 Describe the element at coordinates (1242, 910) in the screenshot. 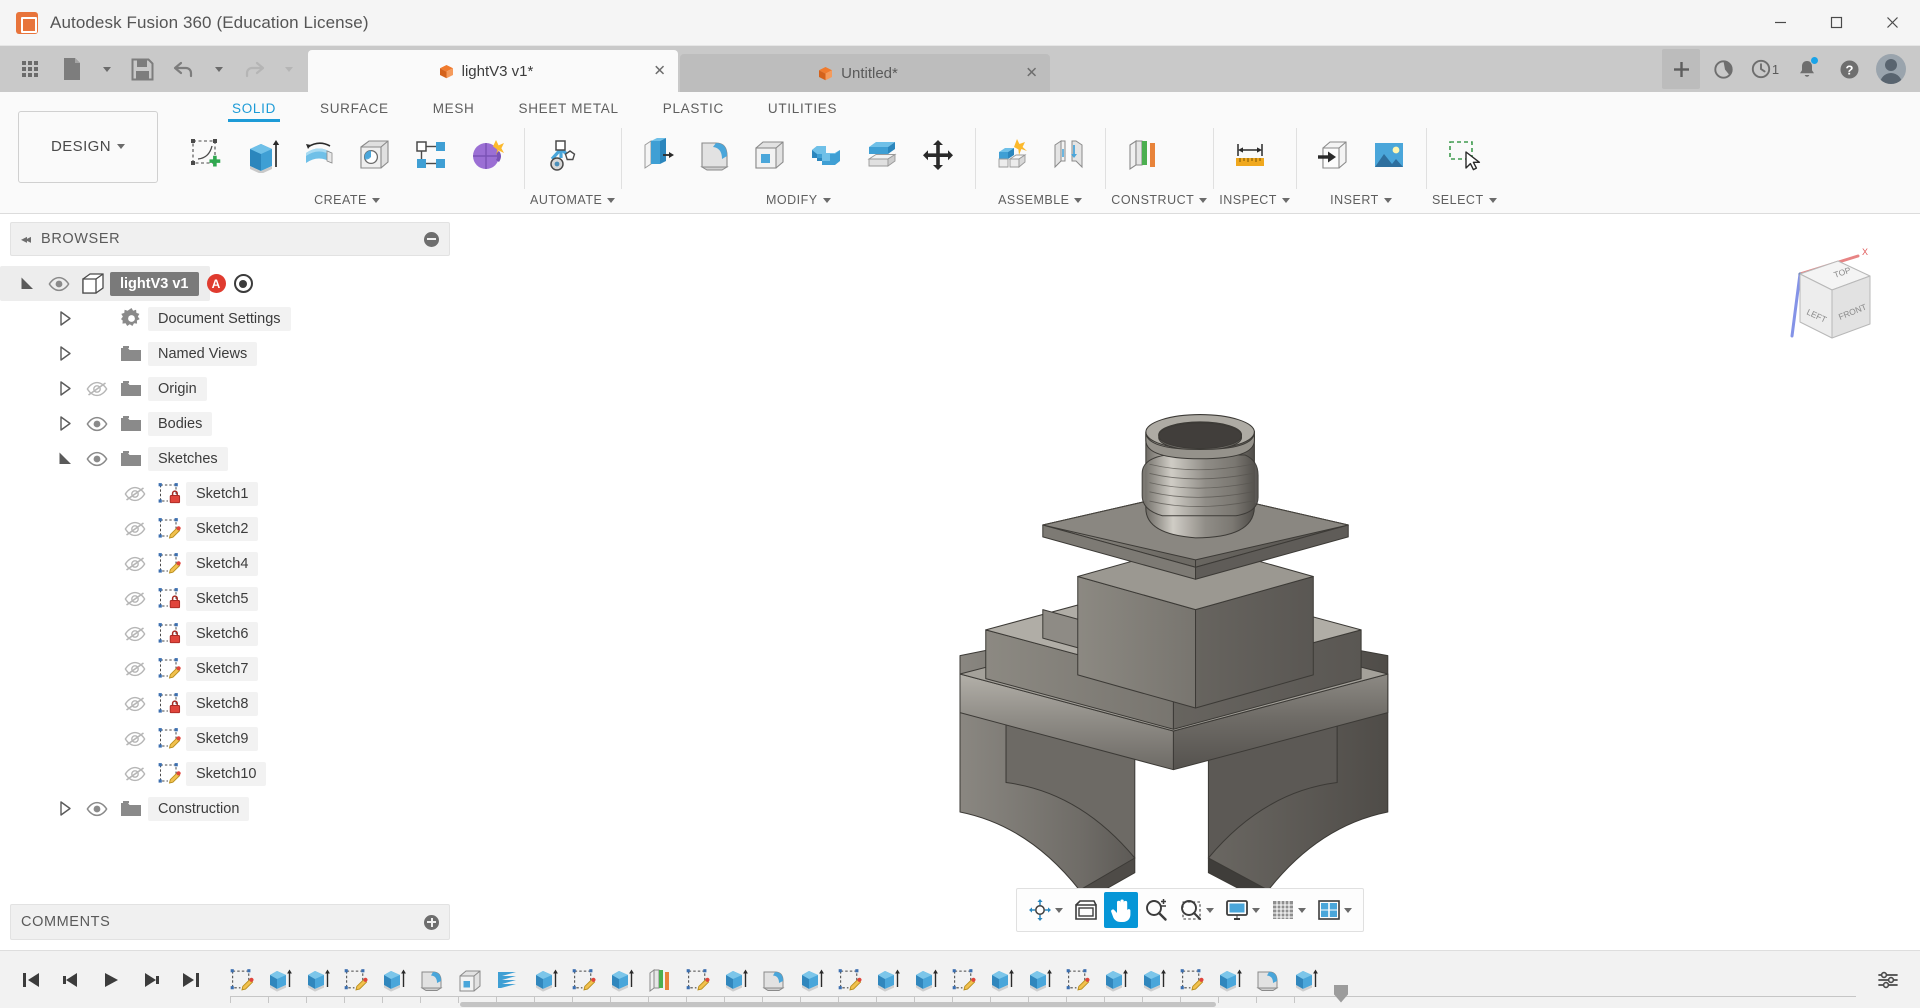

I see `display-settings-button` at that location.